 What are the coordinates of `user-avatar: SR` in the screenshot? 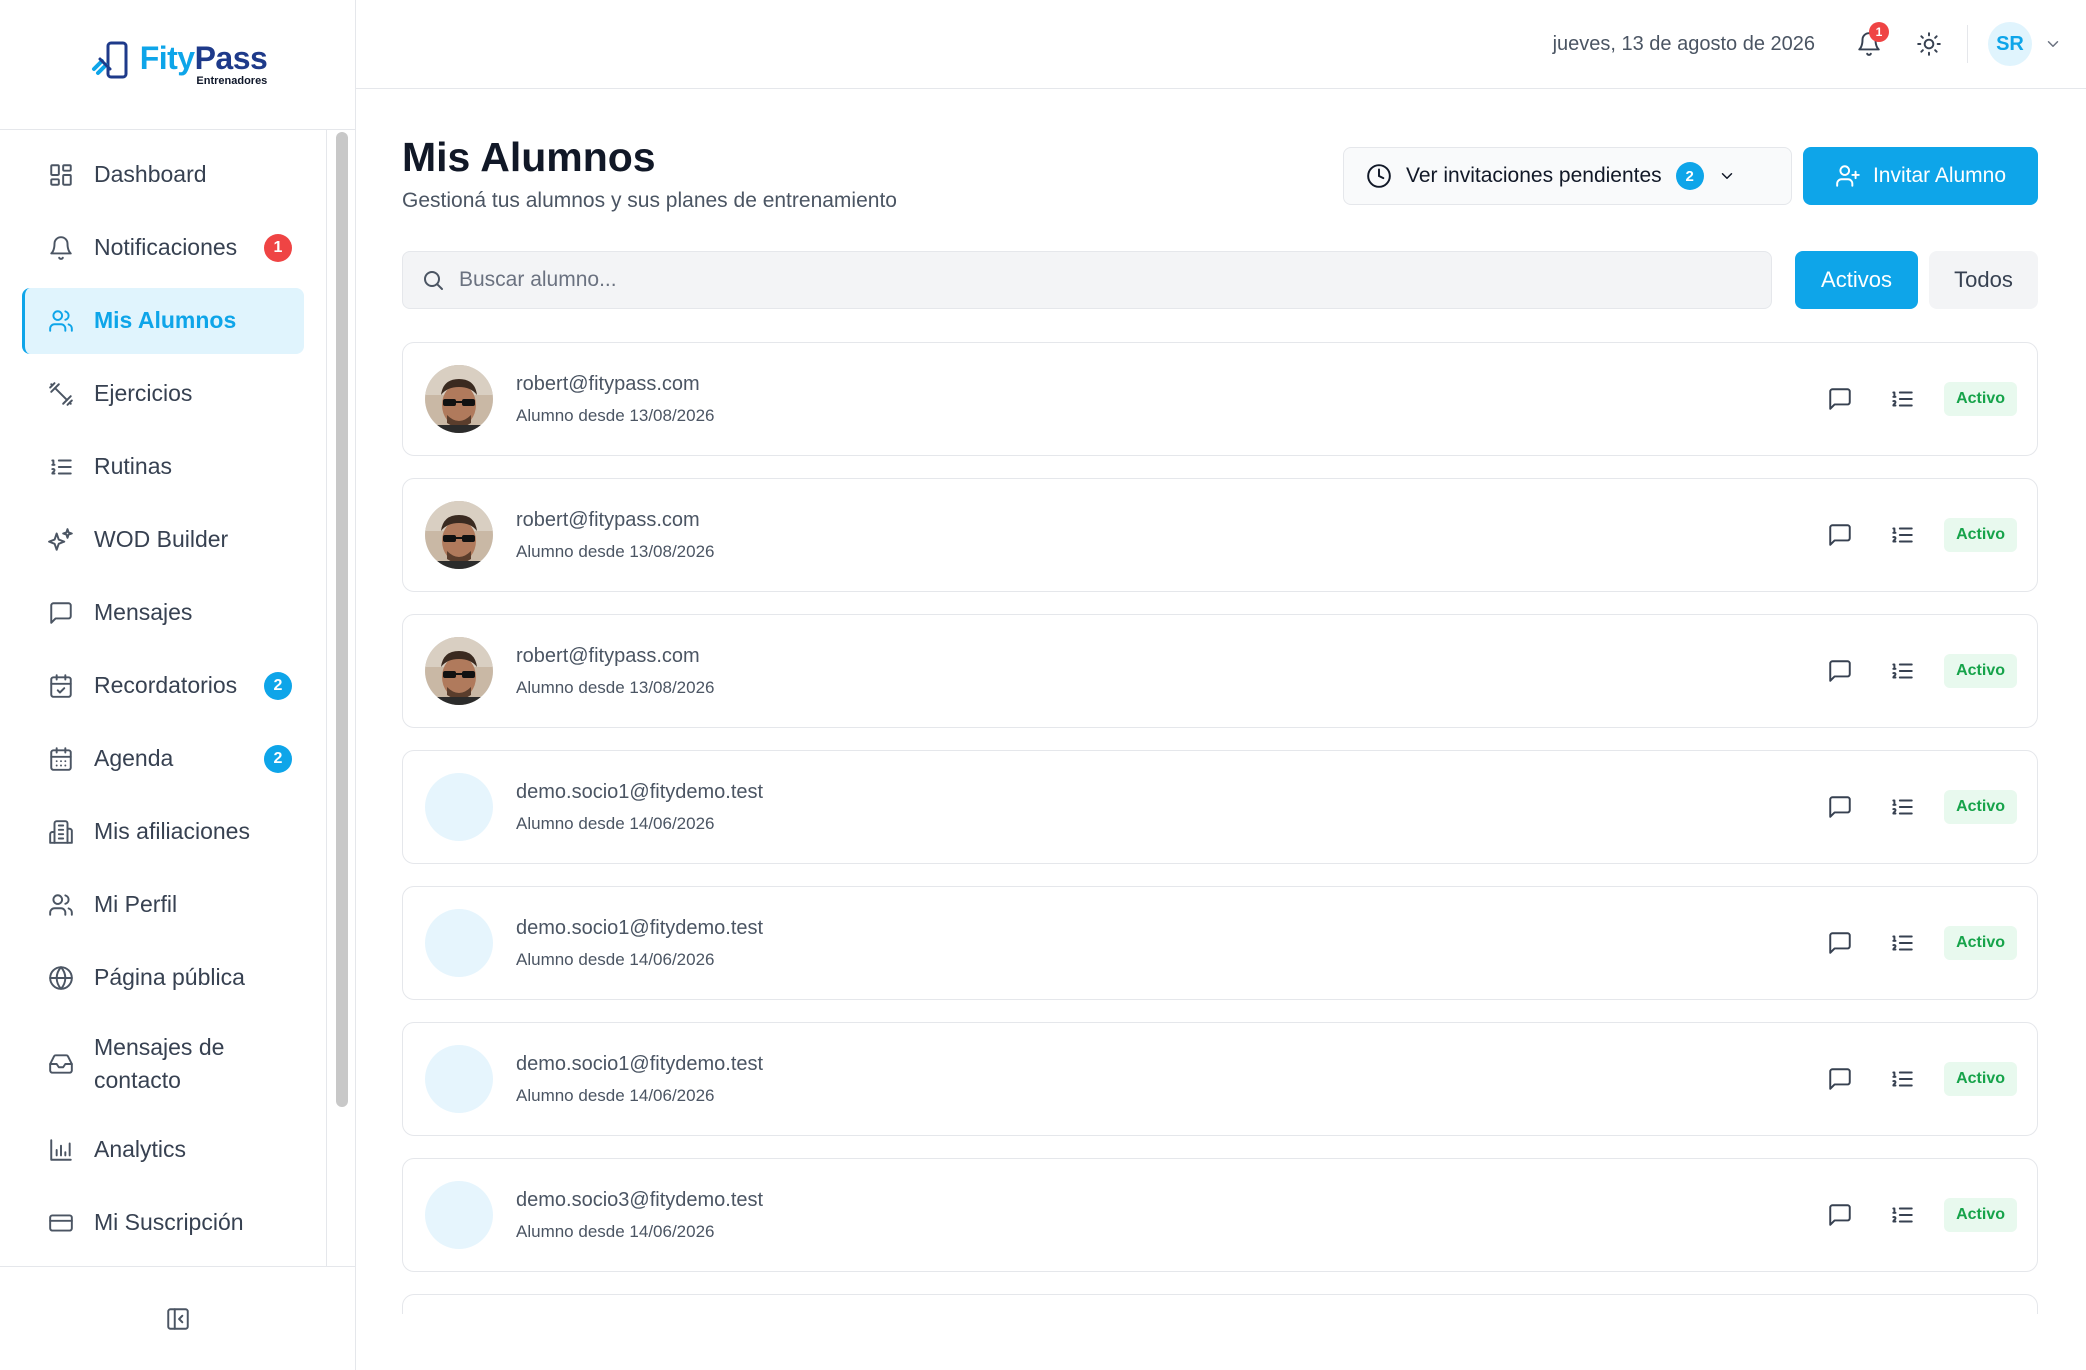 It's located at (2010, 44).